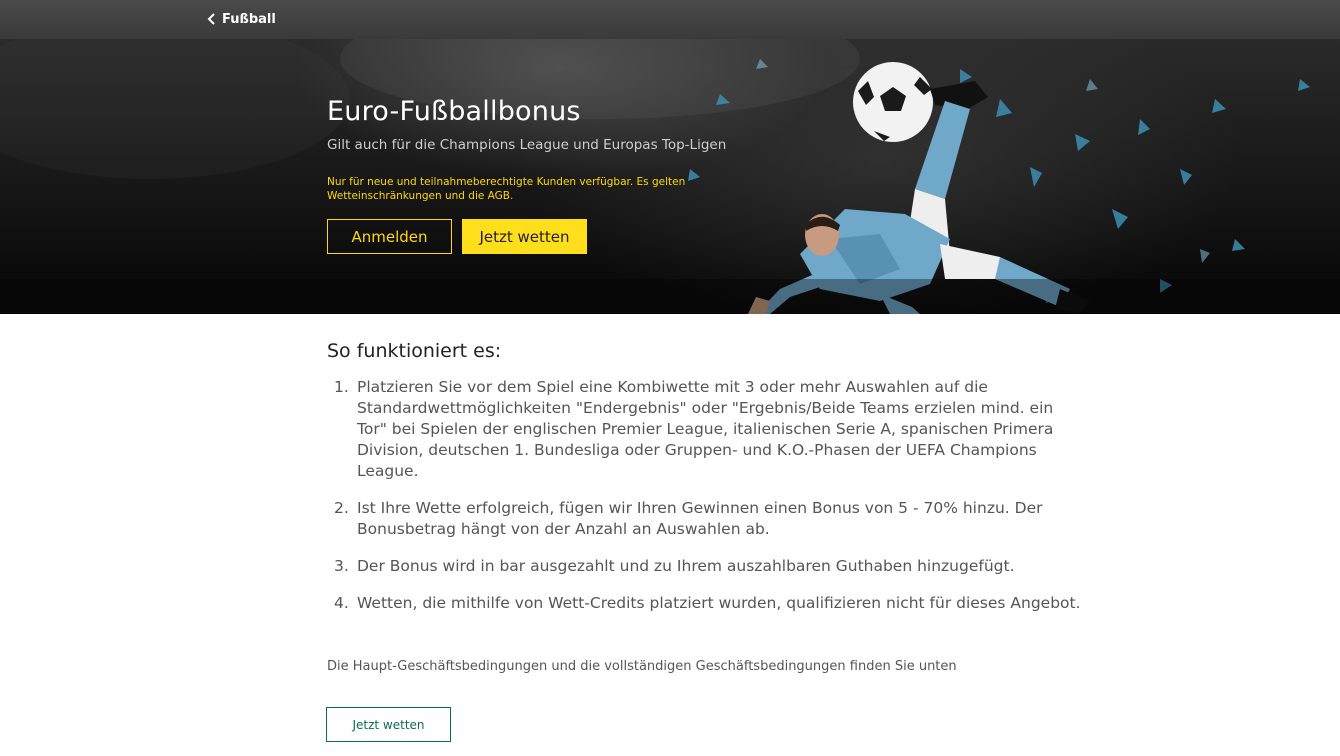 The width and height of the screenshot is (1340, 756). What do you see at coordinates (414, 351) in the screenshot?
I see `section-title: So funktioniert es:` at bounding box center [414, 351].